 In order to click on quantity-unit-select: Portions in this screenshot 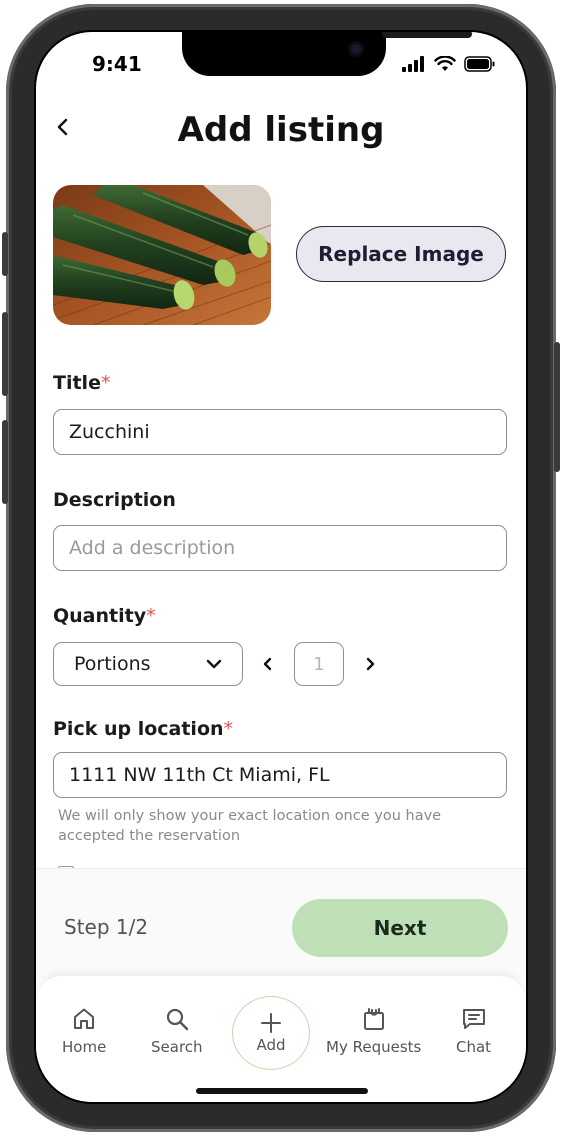, I will do `click(148, 664)`.